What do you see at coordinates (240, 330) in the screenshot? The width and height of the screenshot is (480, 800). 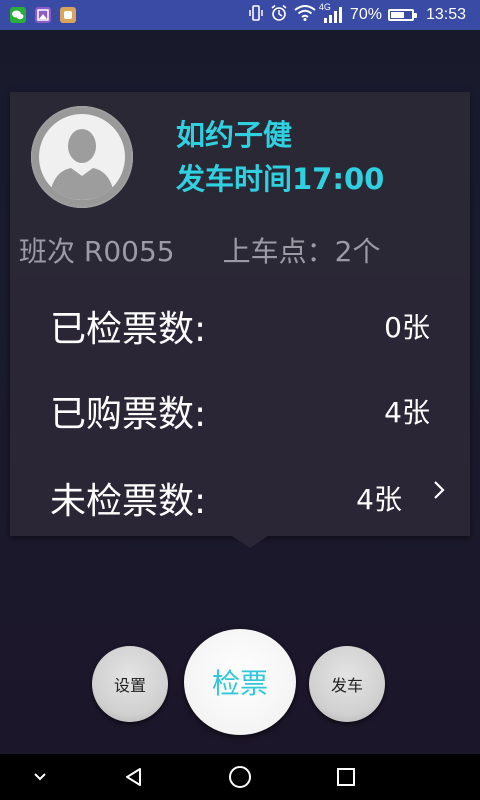 I see `checked-tickets-row: 已检票数: 0张` at bounding box center [240, 330].